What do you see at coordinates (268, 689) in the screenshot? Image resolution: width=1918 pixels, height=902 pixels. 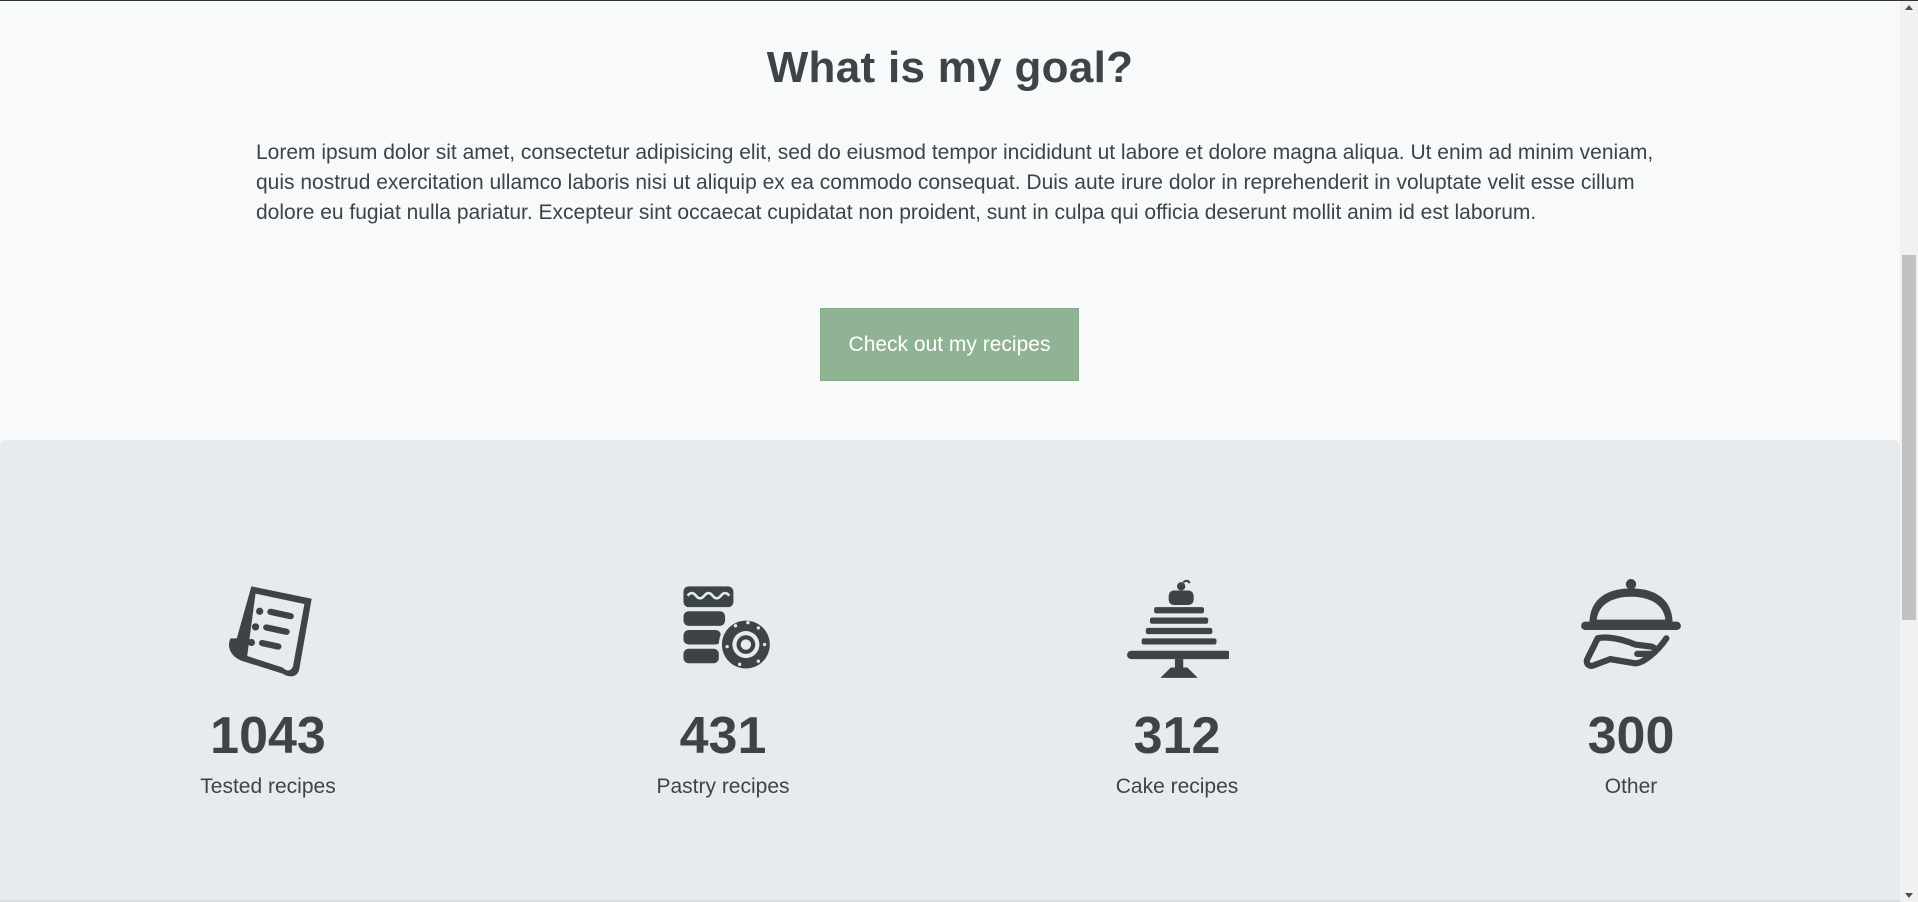 I see `stat-tested-recipes: 1043 Tested recipes` at bounding box center [268, 689].